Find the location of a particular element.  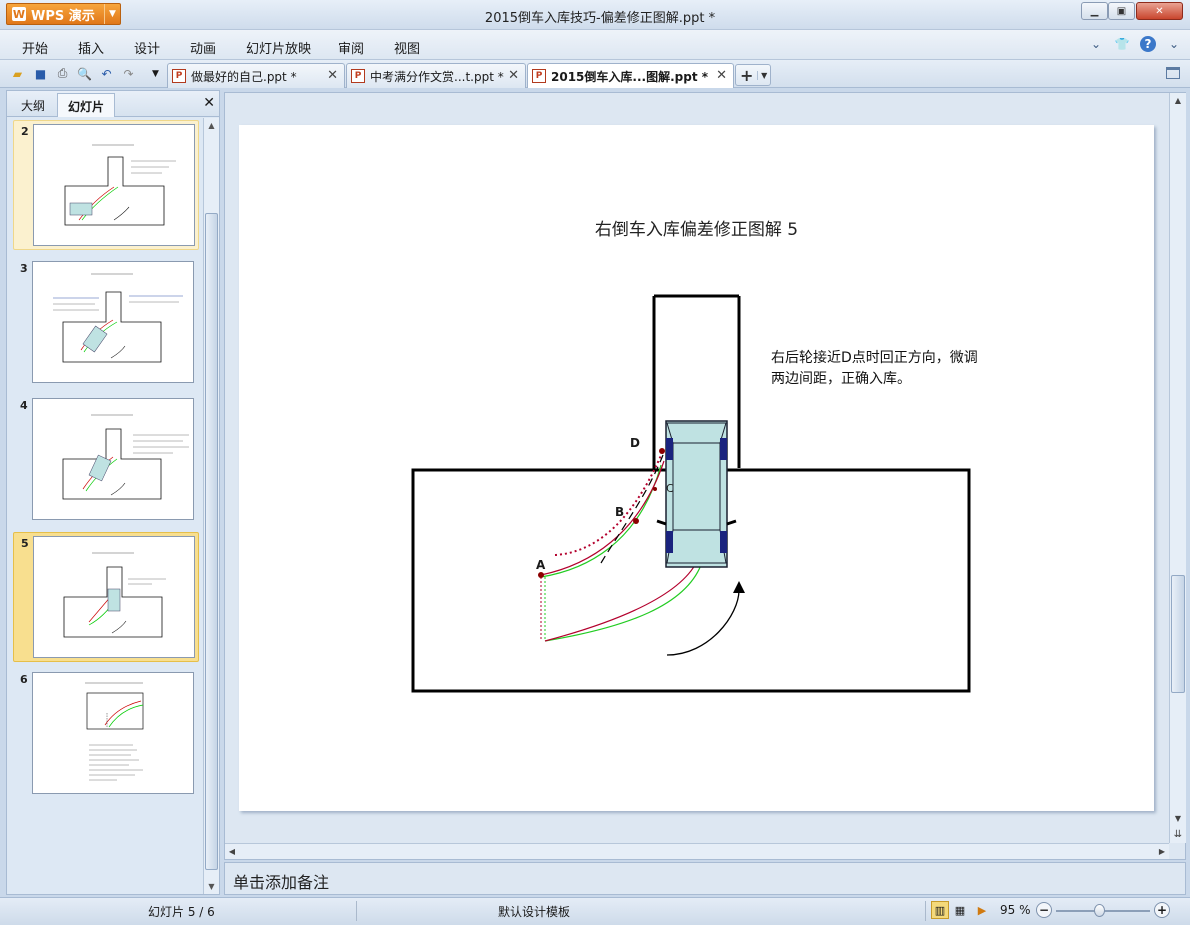

slide-description: 右后轮接近D点时回正方向，微调两边间距，正确入库。 is located at coordinates (881, 369).